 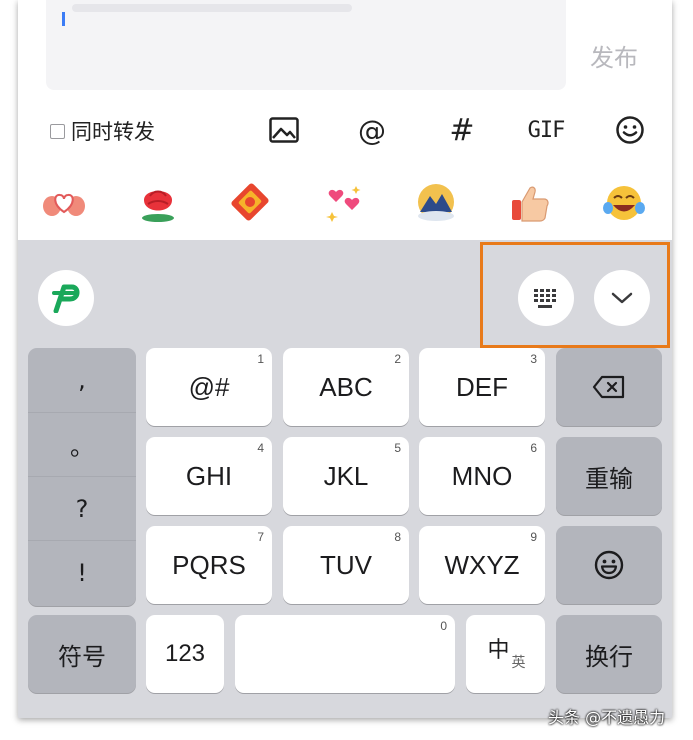 I want to click on mention-icon: @, so click(x=372, y=130).